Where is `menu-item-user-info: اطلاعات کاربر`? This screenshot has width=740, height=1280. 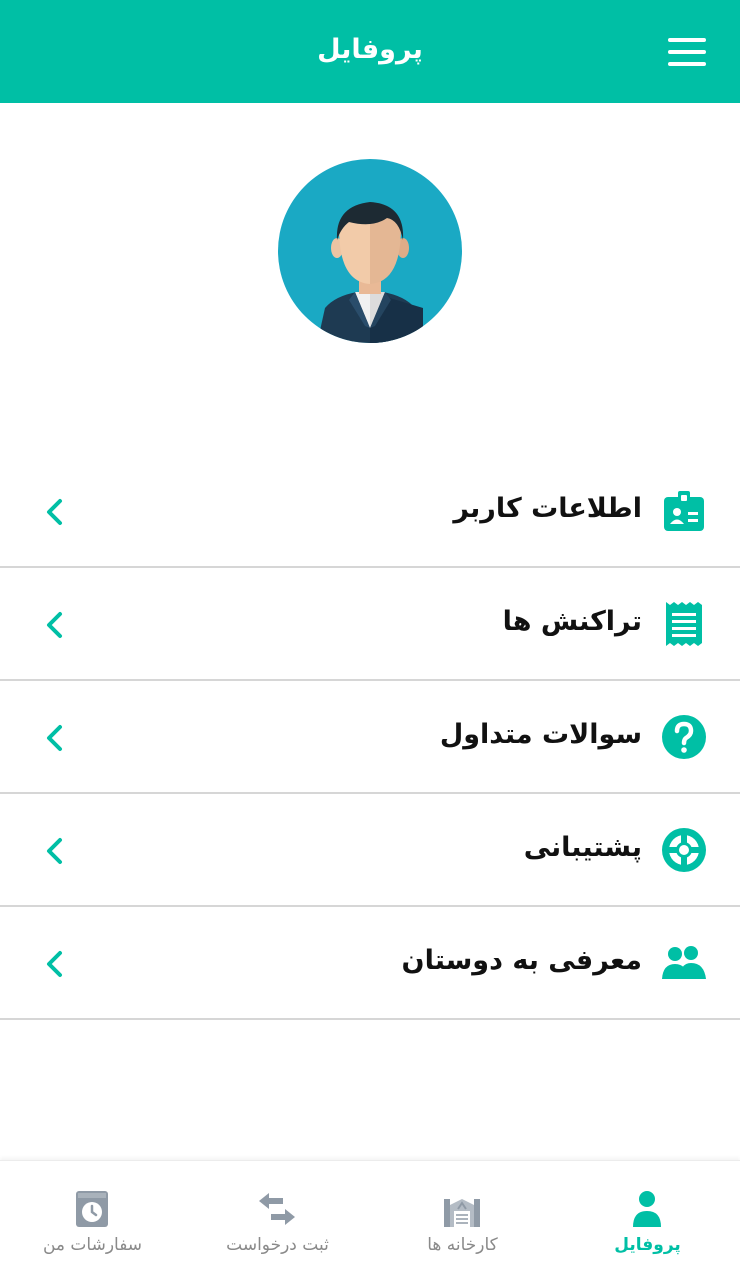 menu-item-user-info: اطلاعات کاربر is located at coordinates (370, 511).